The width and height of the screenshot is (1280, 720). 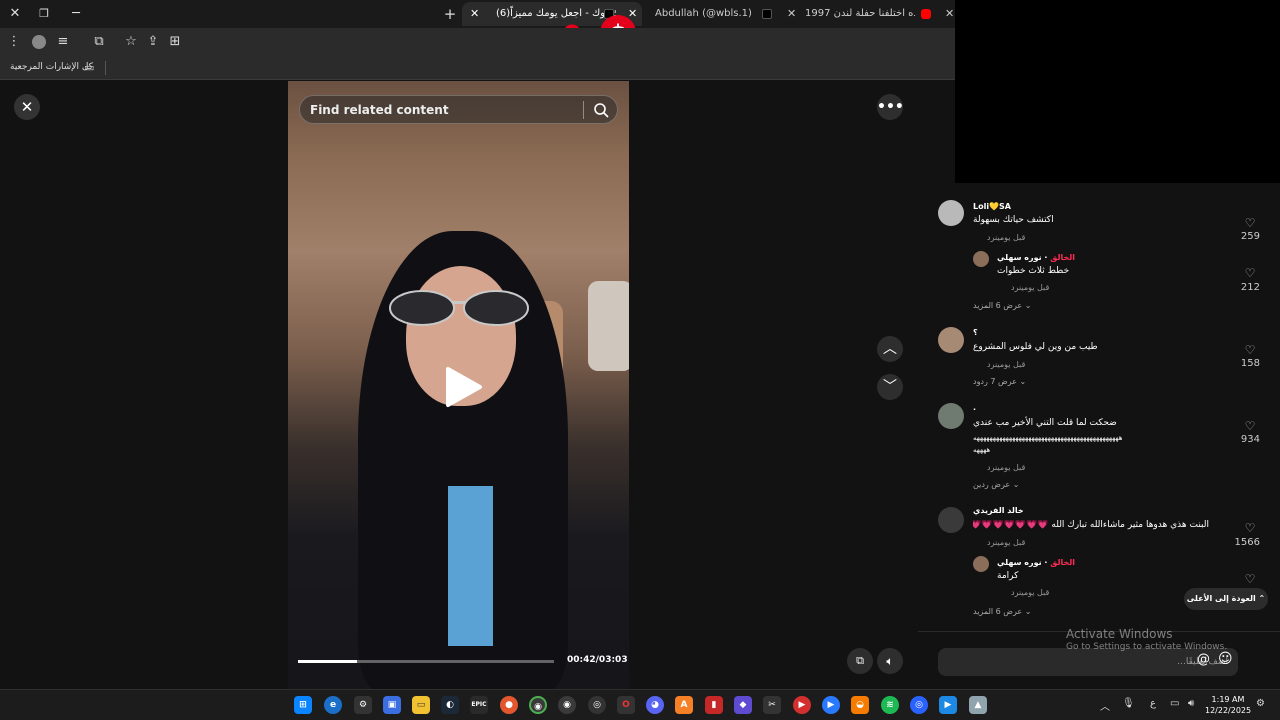 What do you see at coordinates (1260, 703) in the screenshot?
I see `notifications-icon: ⚙` at bounding box center [1260, 703].